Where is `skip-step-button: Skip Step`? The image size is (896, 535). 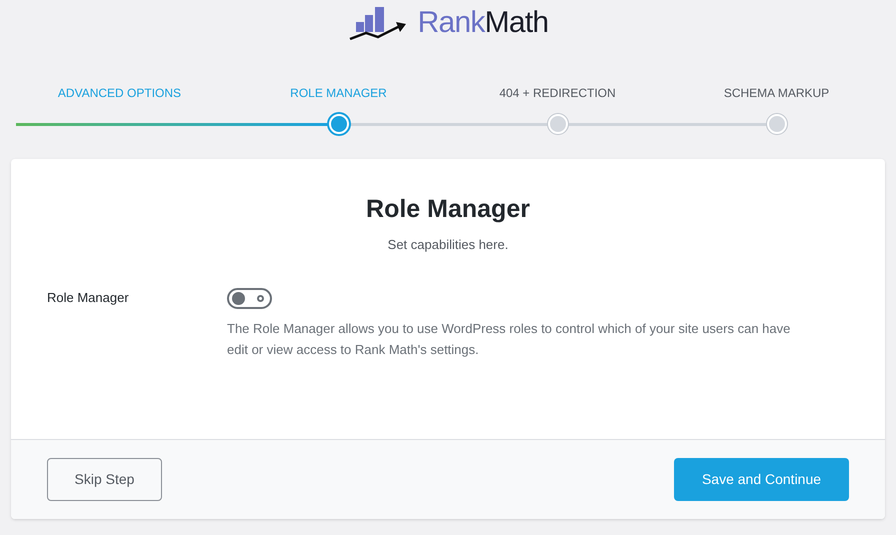
skip-step-button: Skip Step is located at coordinates (104, 479).